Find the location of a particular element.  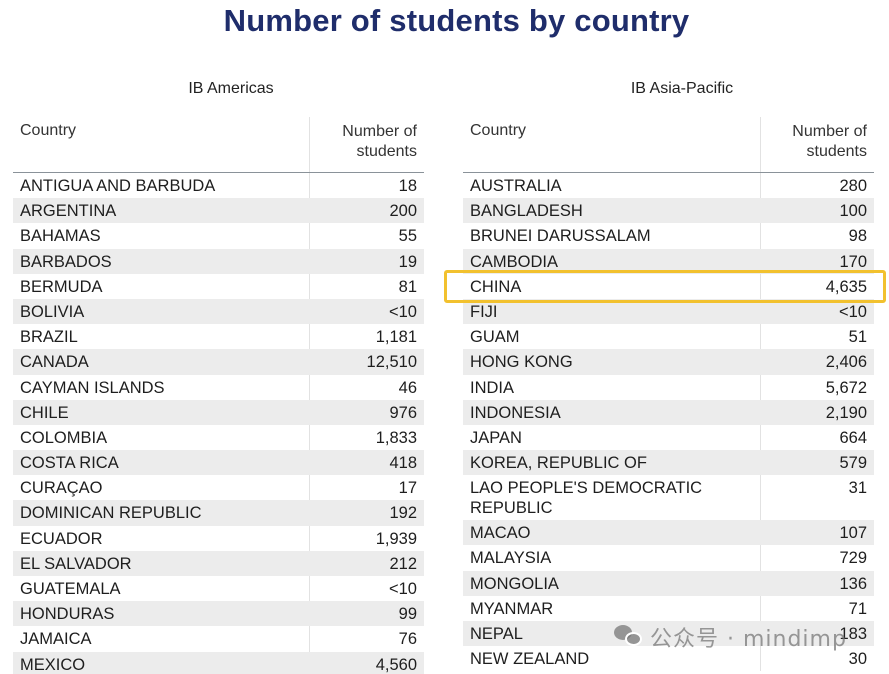

table-row: FIJI <10 is located at coordinates (668, 311).